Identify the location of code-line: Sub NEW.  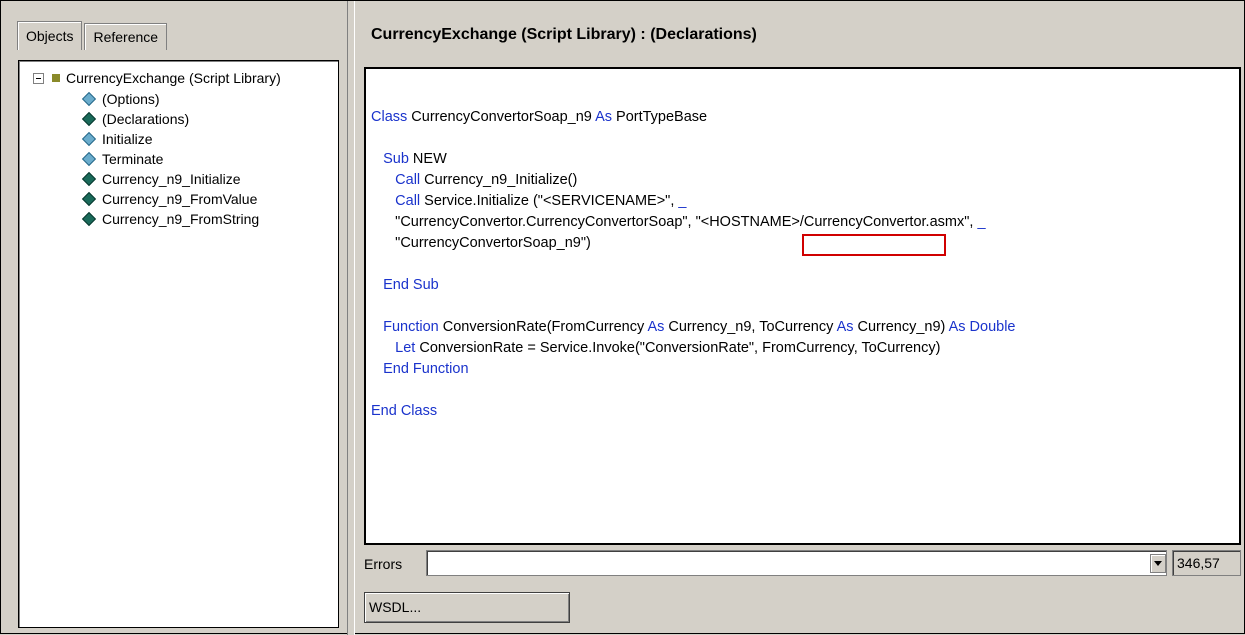
(693, 159).